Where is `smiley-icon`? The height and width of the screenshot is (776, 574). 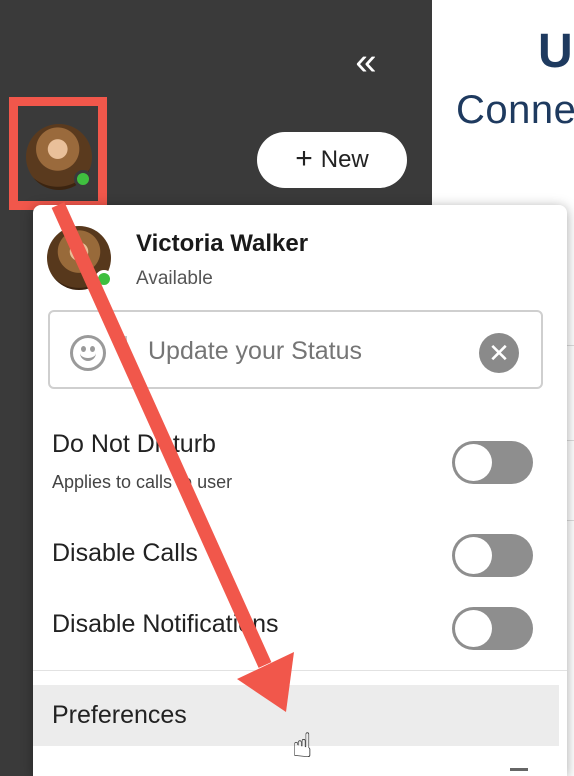
smiley-icon is located at coordinates (88, 353).